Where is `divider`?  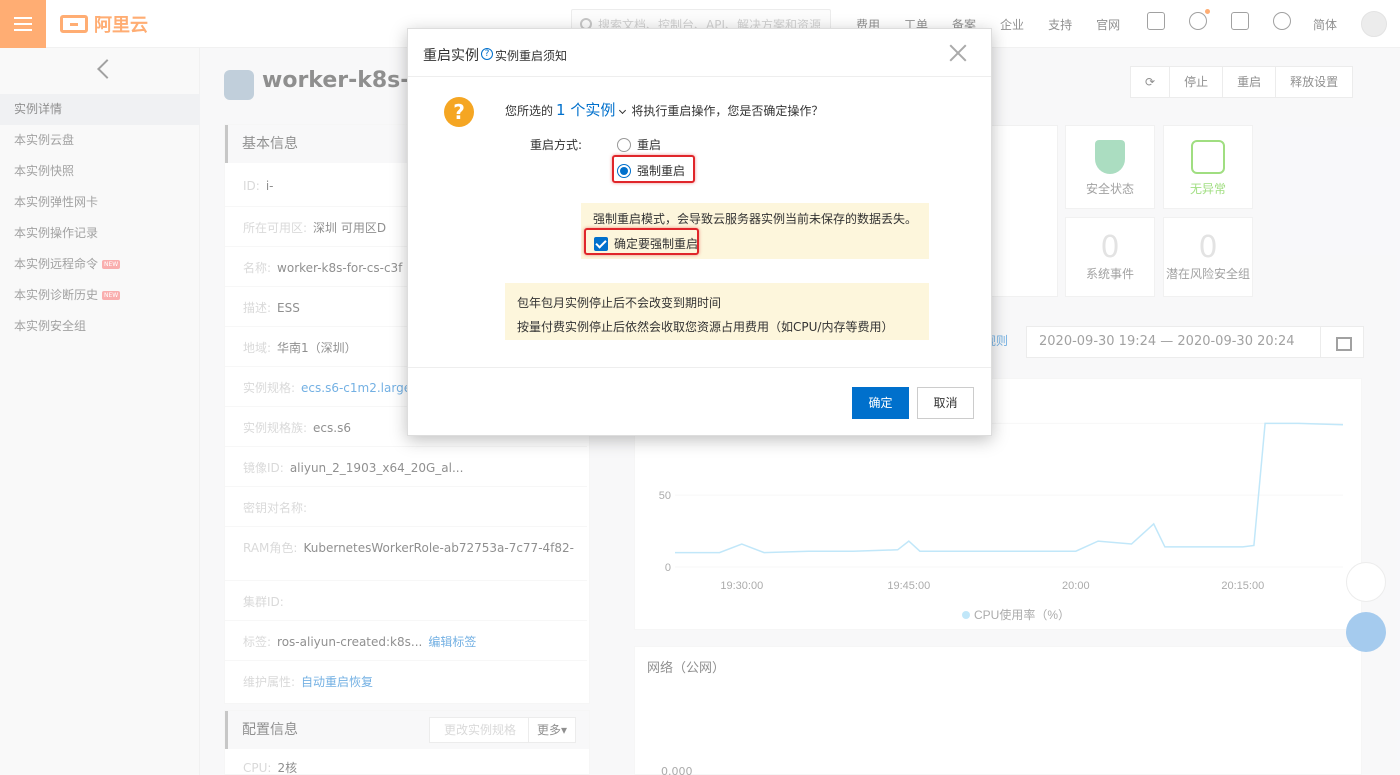
divider is located at coordinates (699, 367).